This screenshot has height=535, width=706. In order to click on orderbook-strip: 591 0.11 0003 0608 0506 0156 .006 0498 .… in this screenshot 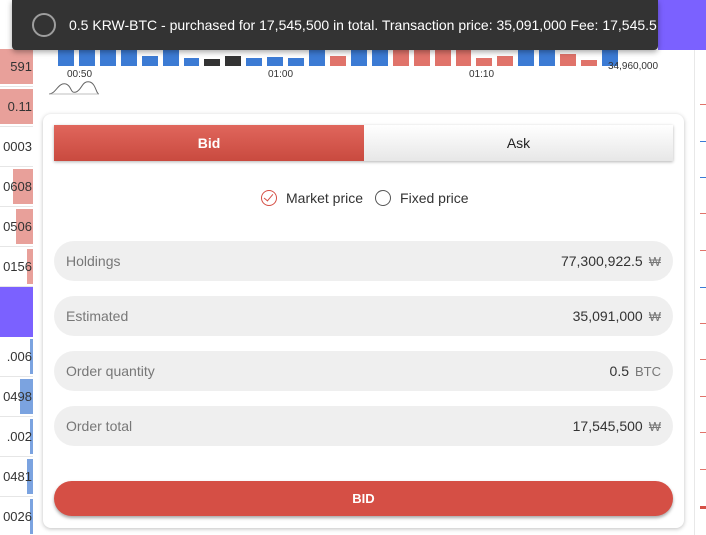, I will do `click(16, 267)`.